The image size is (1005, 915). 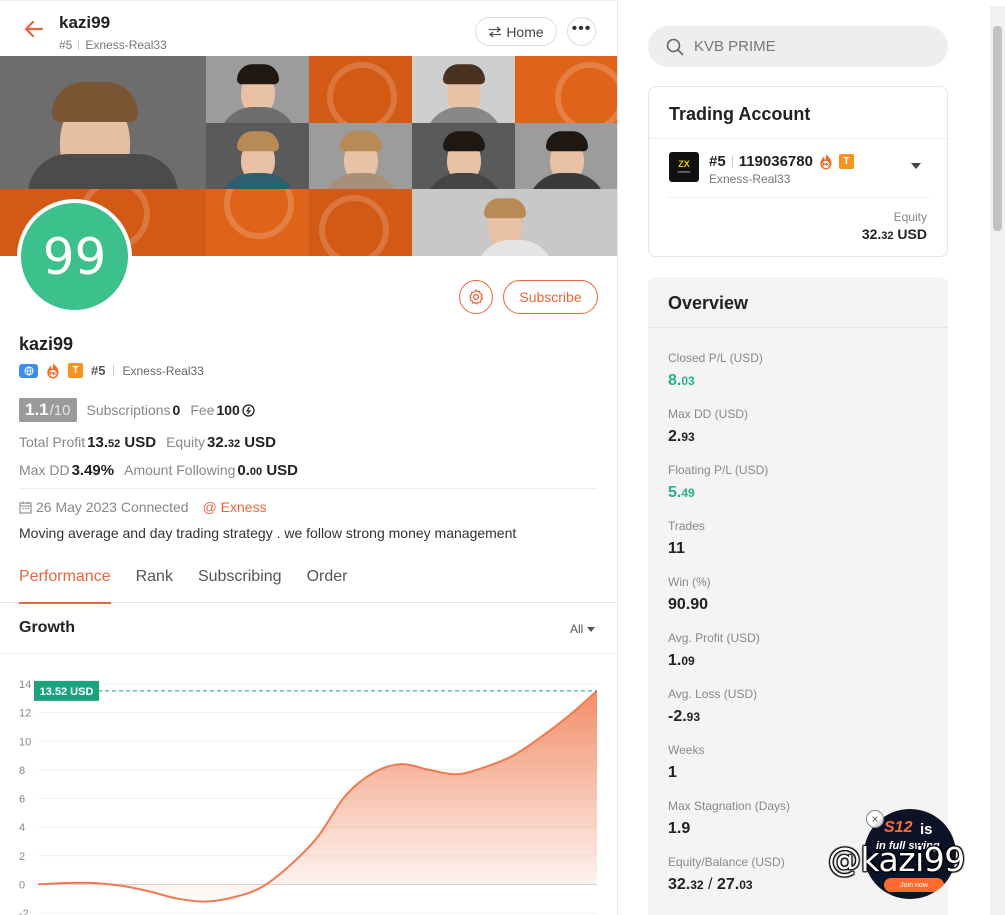 What do you see at coordinates (52, 442) in the screenshot?
I see `total-profit-label: Total Profit` at bounding box center [52, 442].